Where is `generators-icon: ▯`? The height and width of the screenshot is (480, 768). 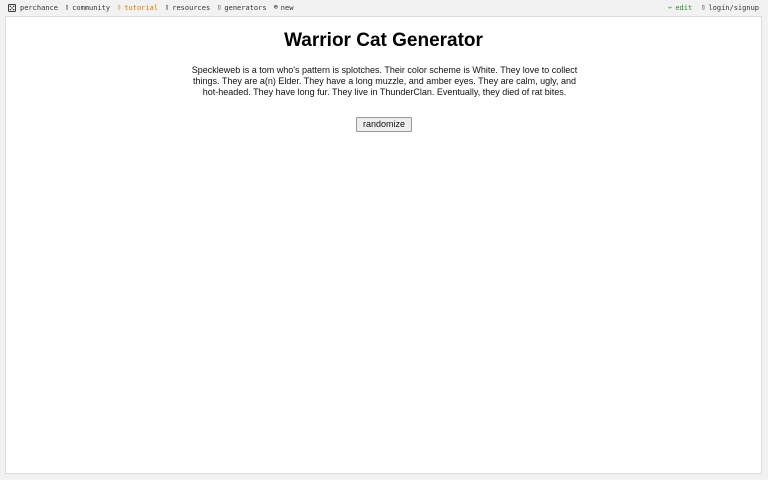
generators-icon: ▯ is located at coordinates (219, 7).